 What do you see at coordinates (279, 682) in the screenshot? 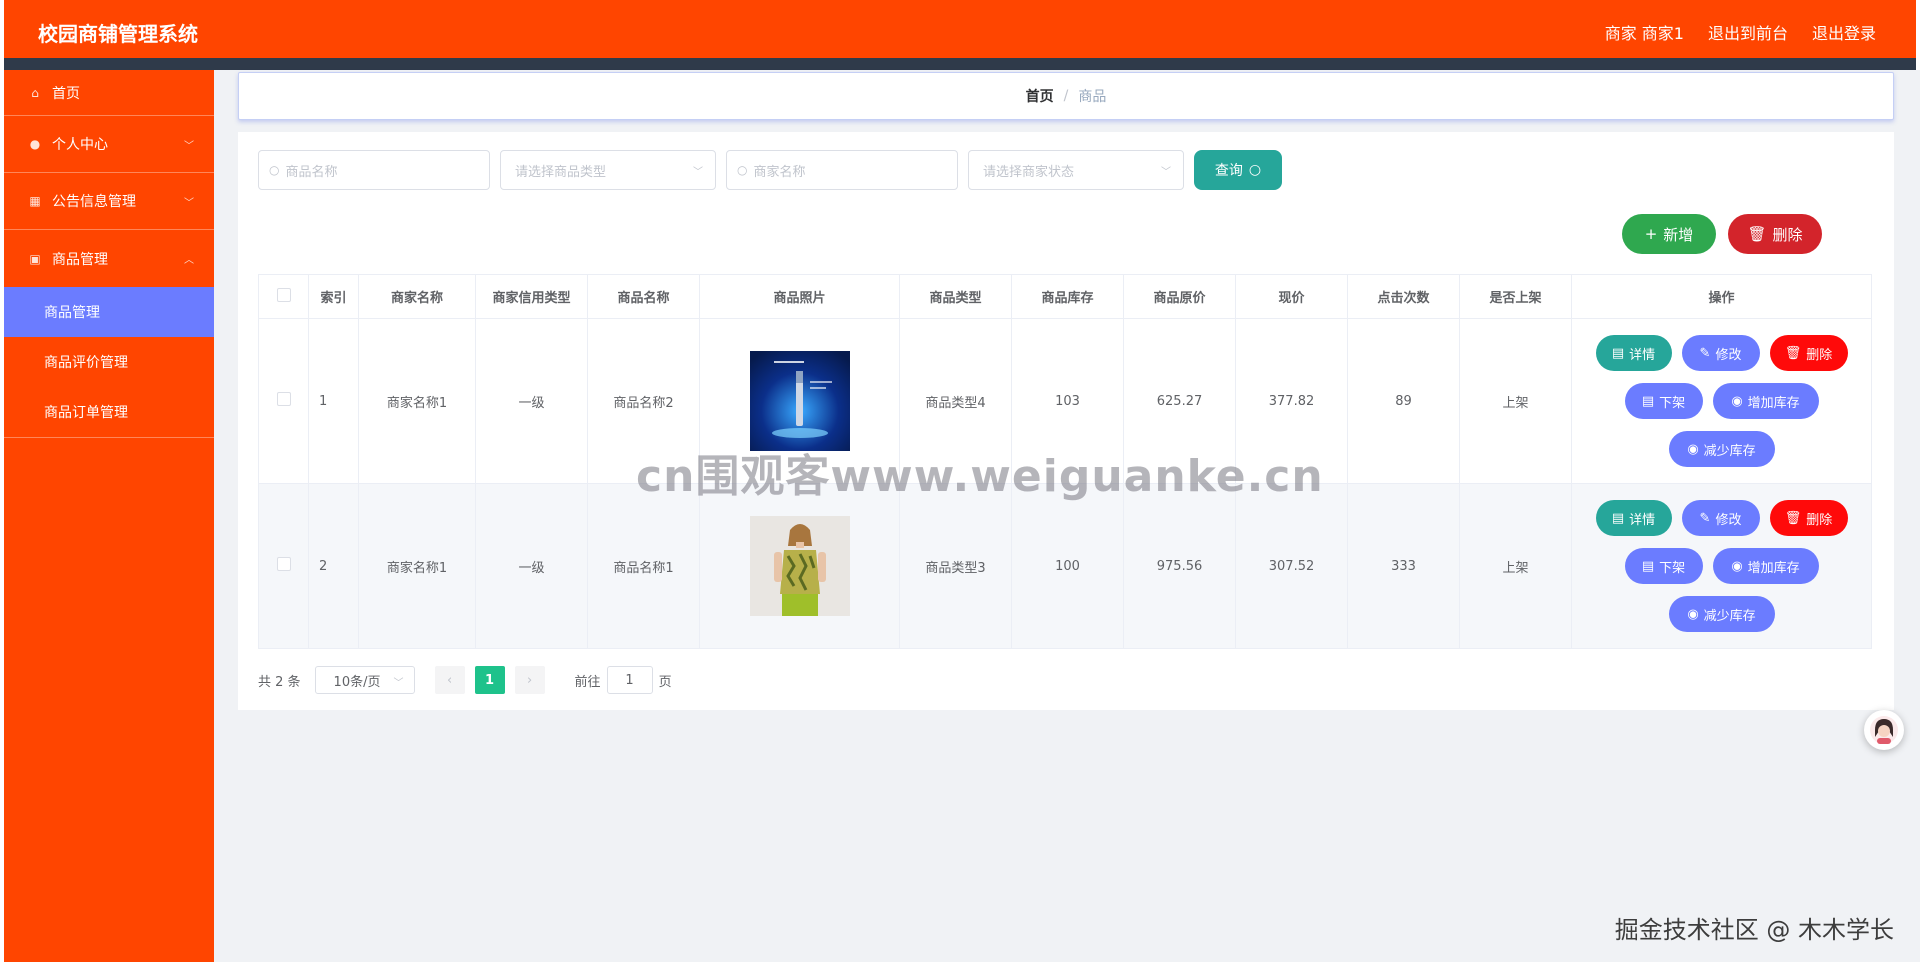
I see `total-count: 共 2 条` at bounding box center [279, 682].